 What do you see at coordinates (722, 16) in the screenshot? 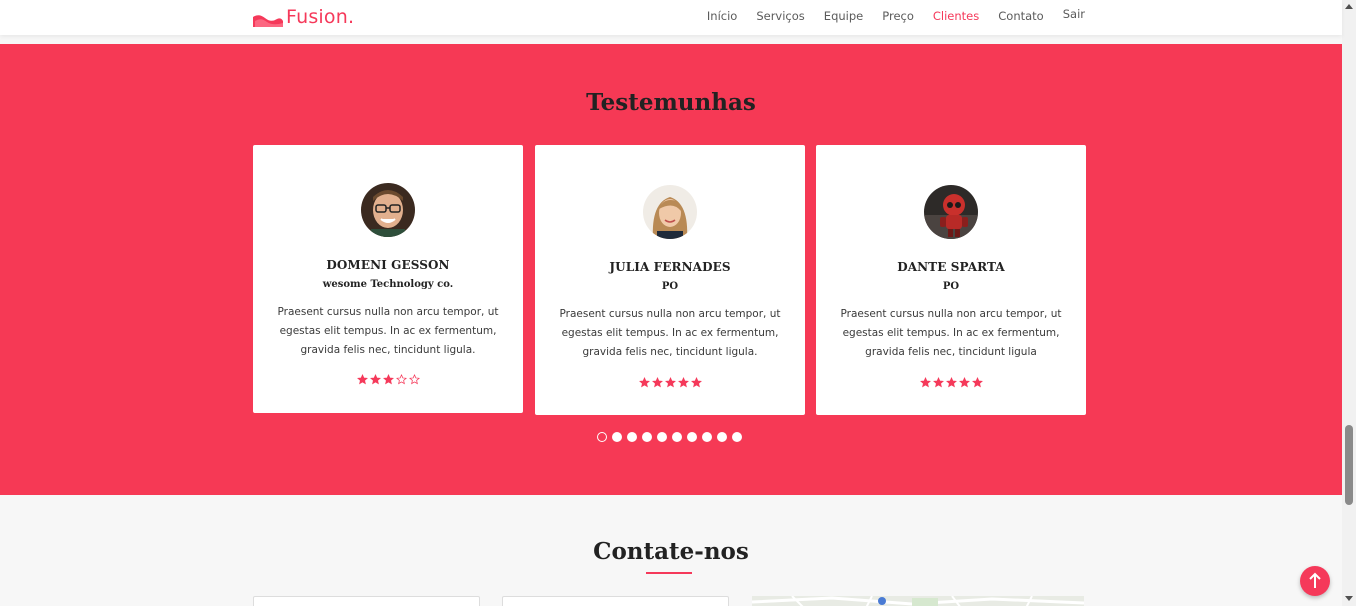
I see `nav-item-inicio: Início` at bounding box center [722, 16].